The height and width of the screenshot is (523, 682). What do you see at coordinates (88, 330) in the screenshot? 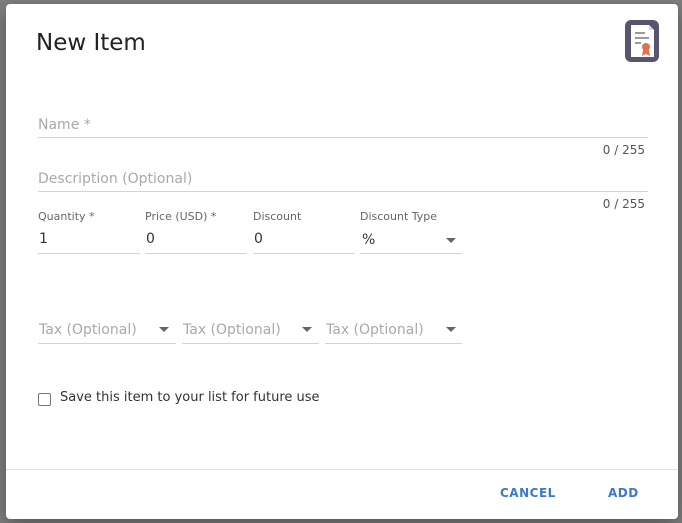
I see `tax-select-1: Tax (Optional)` at bounding box center [88, 330].